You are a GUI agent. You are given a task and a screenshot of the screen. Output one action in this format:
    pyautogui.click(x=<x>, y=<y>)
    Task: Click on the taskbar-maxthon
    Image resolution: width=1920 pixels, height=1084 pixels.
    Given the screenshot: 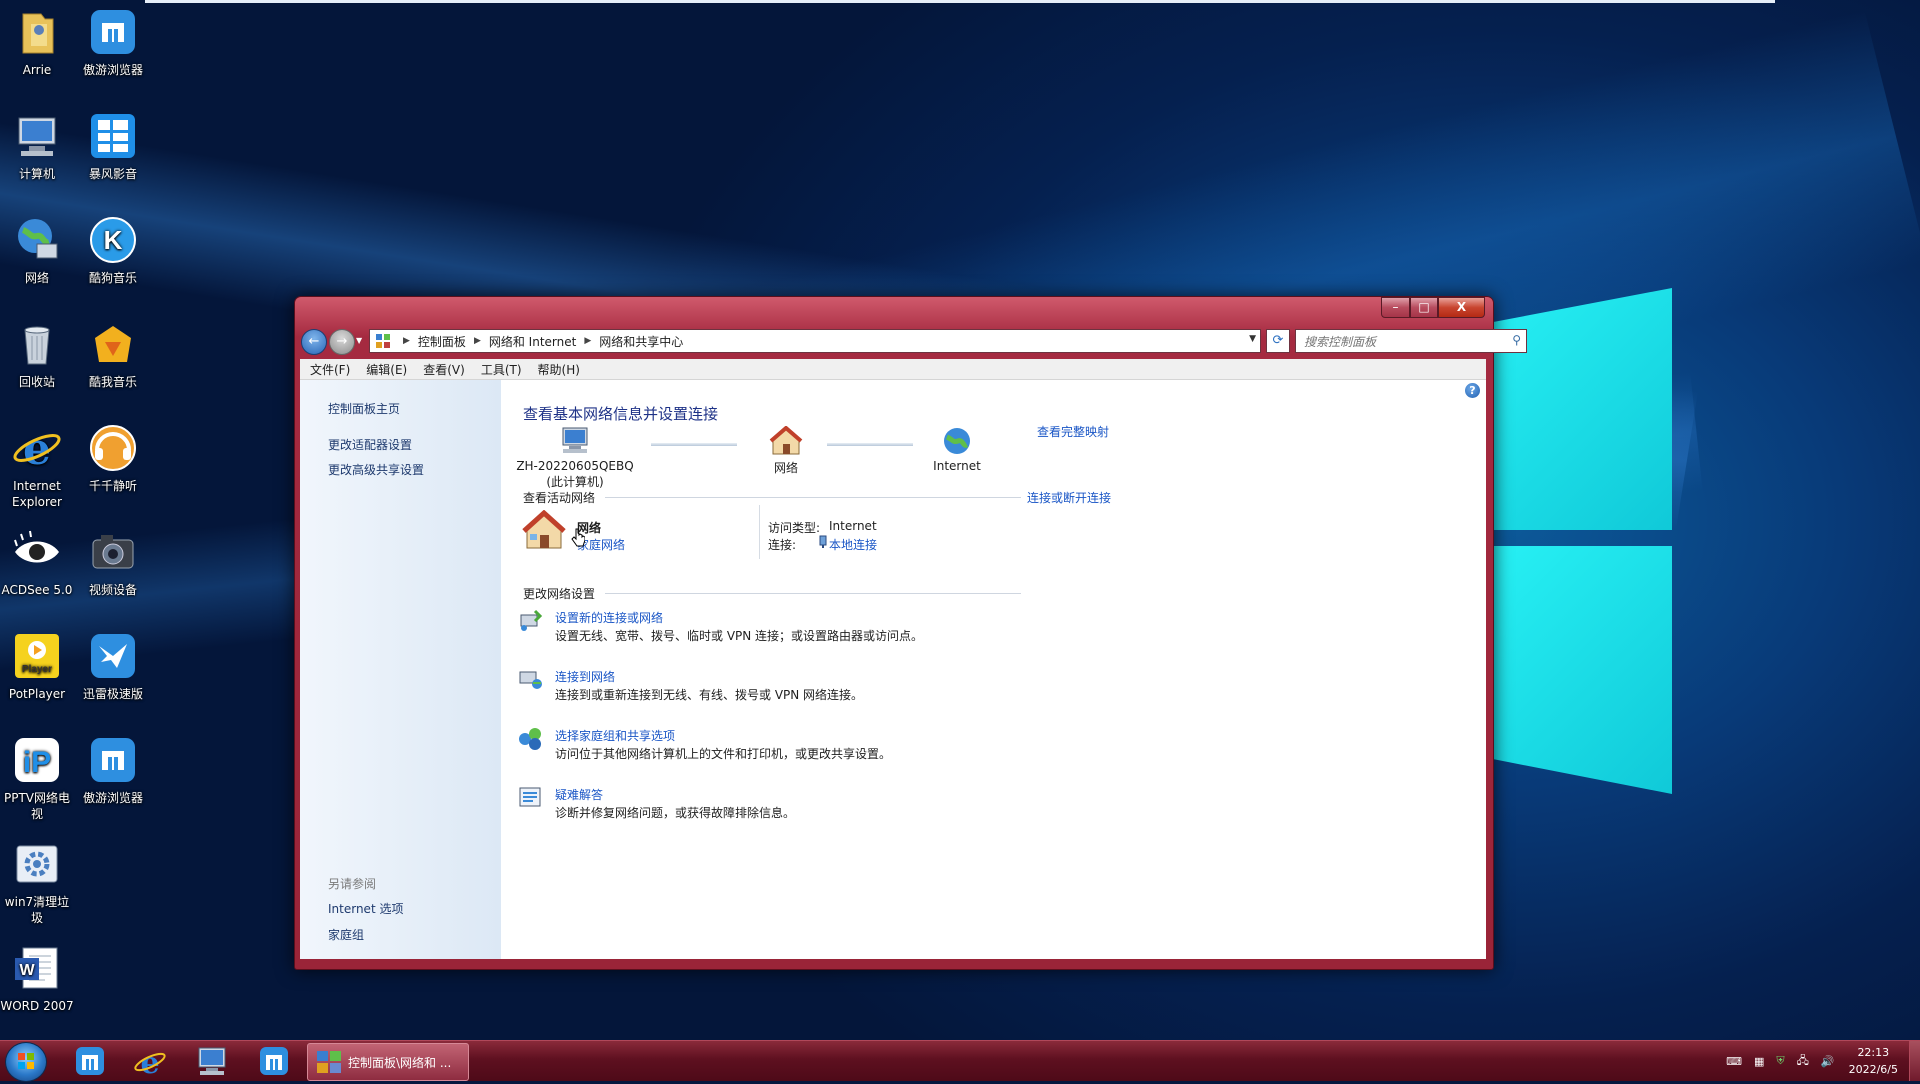 What is the action you would take?
    pyautogui.click(x=90, y=1061)
    